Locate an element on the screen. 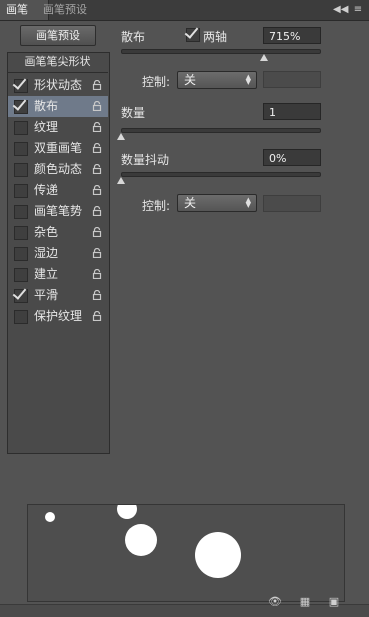  list-item: 湿边 is located at coordinates (58, 253).